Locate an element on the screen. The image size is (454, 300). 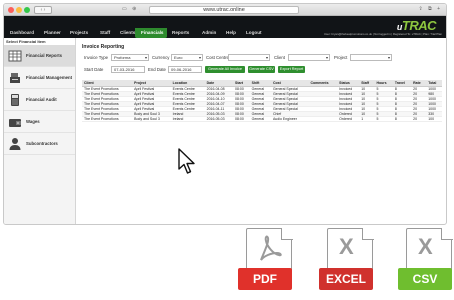
sidebar-label: Wages is located at coordinates (33, 121).